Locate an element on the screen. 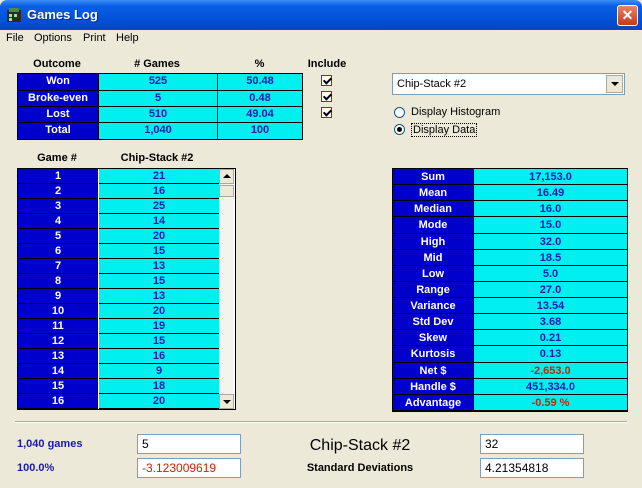 The width and height of the screenshot is (642, 488). summary-label: Broke-even is located at coordinates (58, 98).